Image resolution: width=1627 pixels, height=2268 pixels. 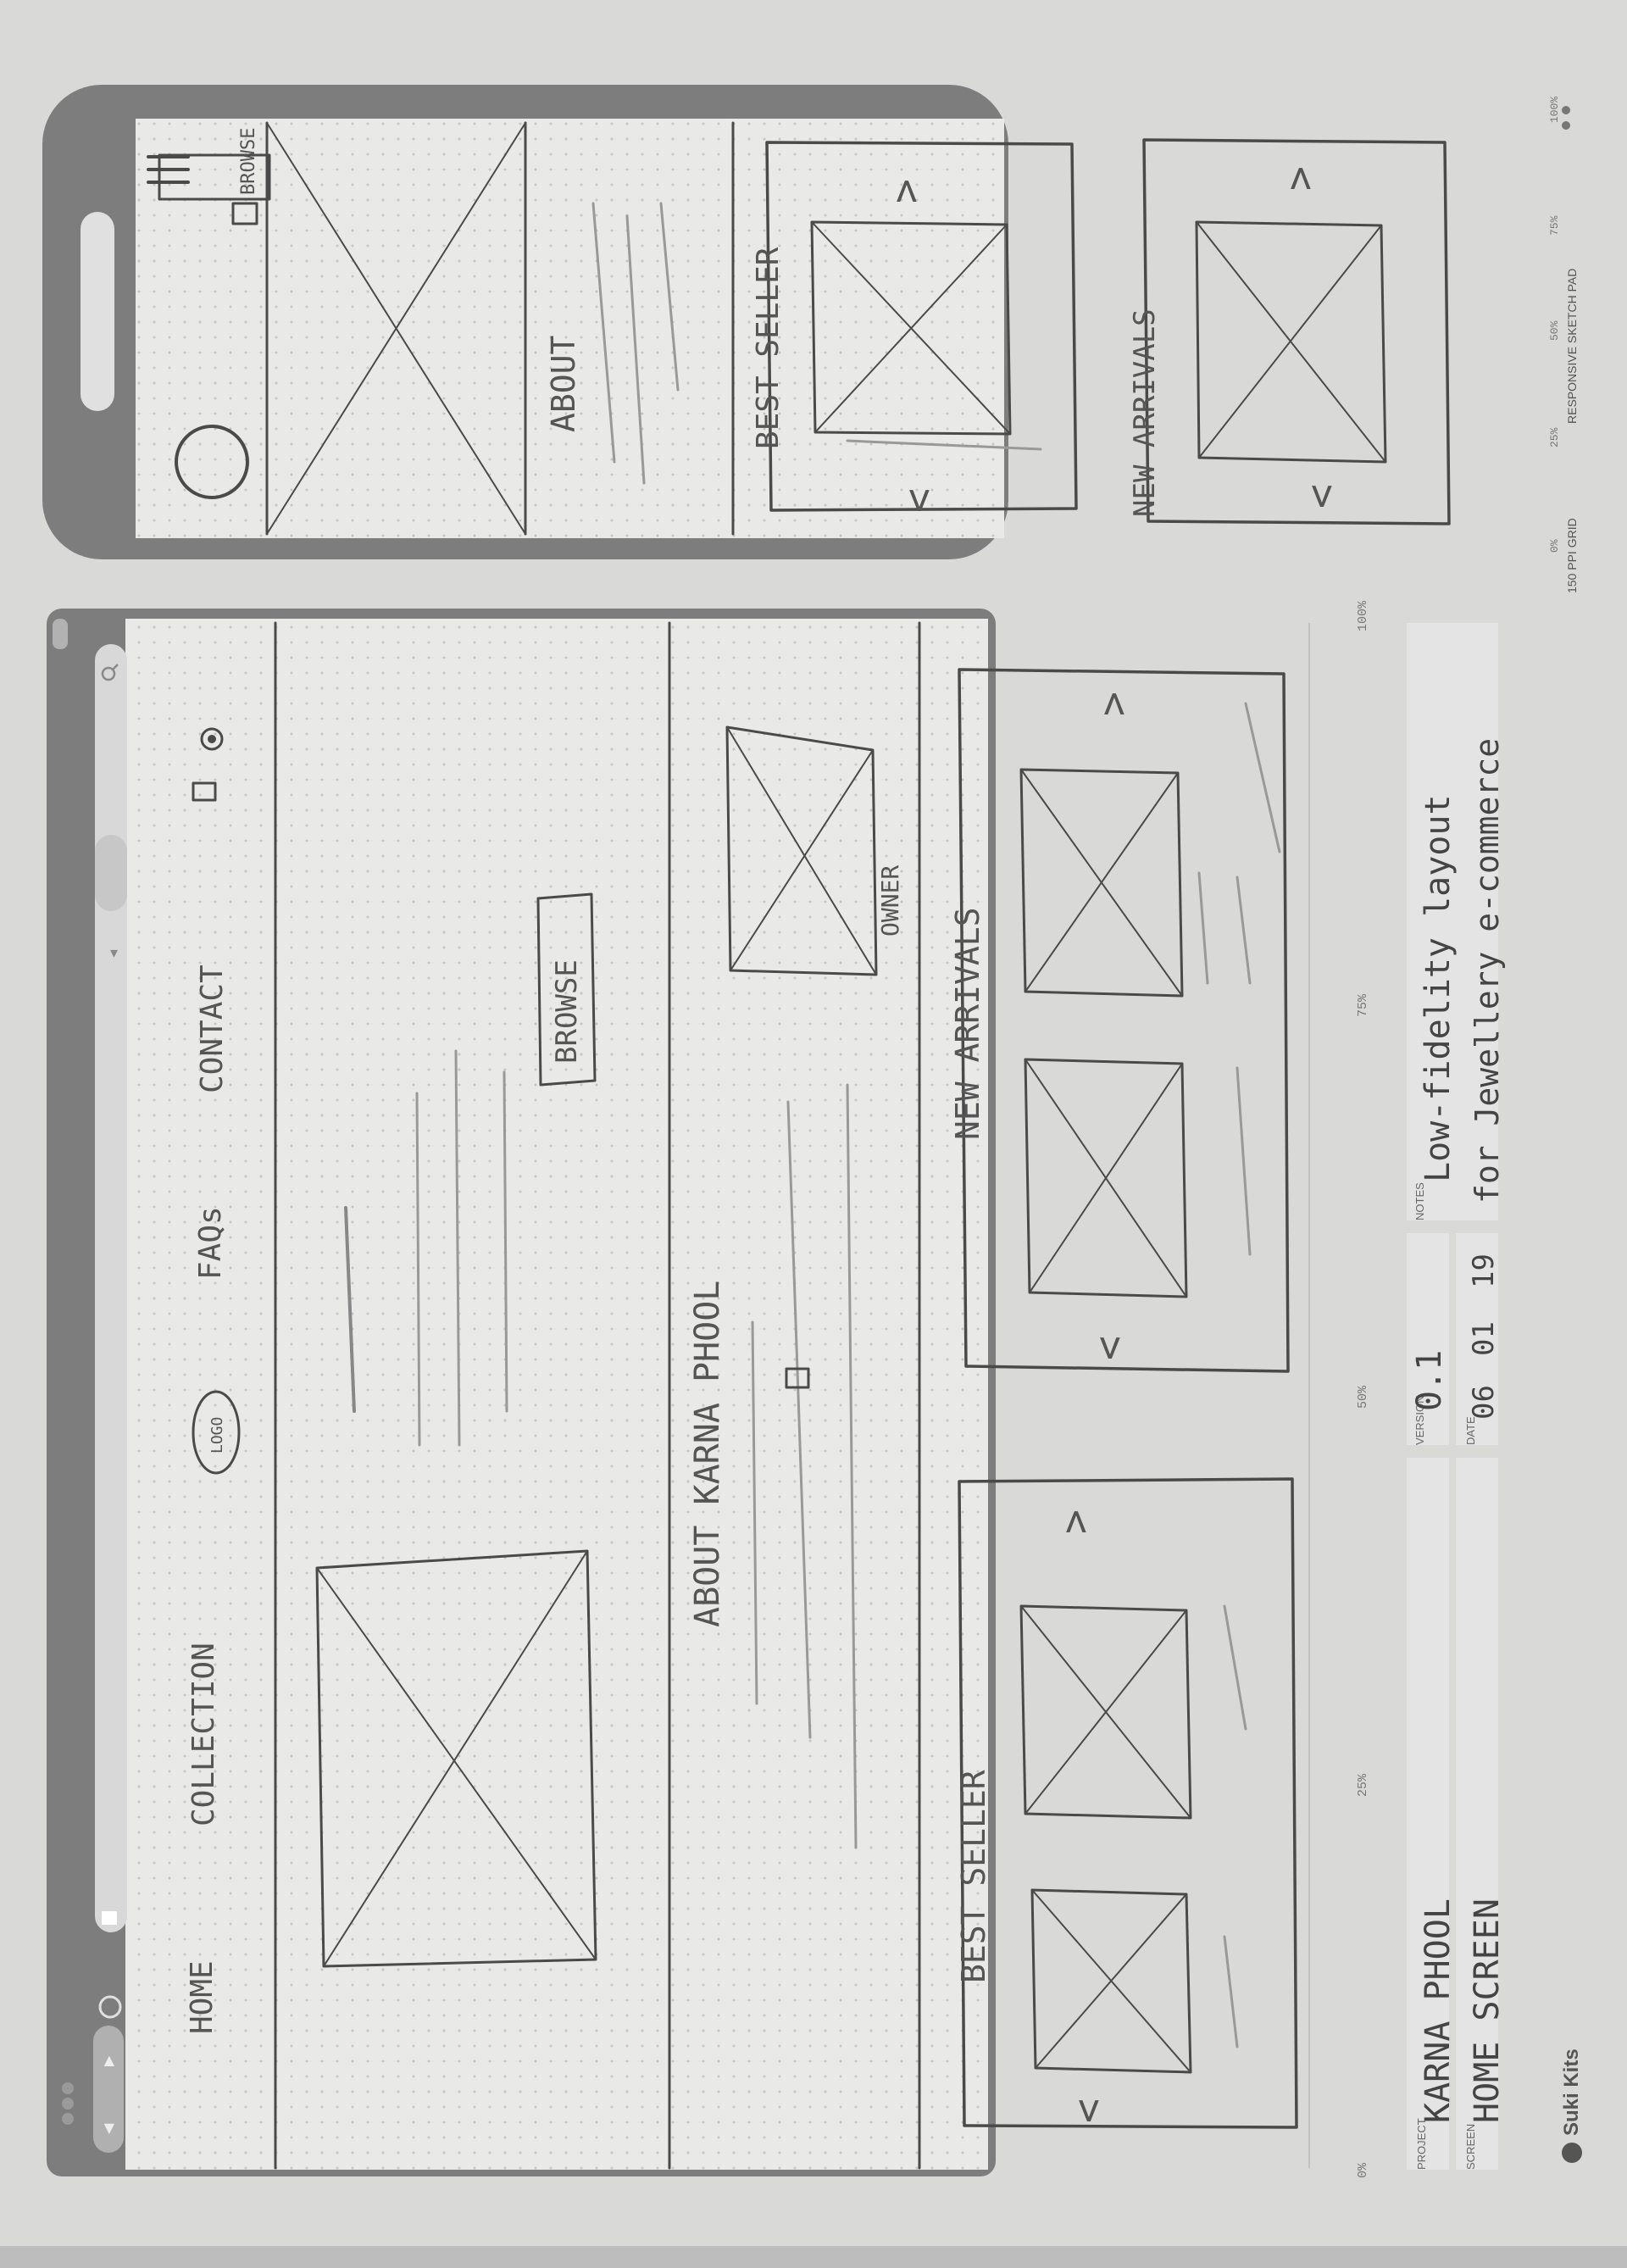 What do you see at coordinates (249, 162) in the screenshot?
I see `mobile-browse-button: BROWSE` at bounding box center [249, 162].